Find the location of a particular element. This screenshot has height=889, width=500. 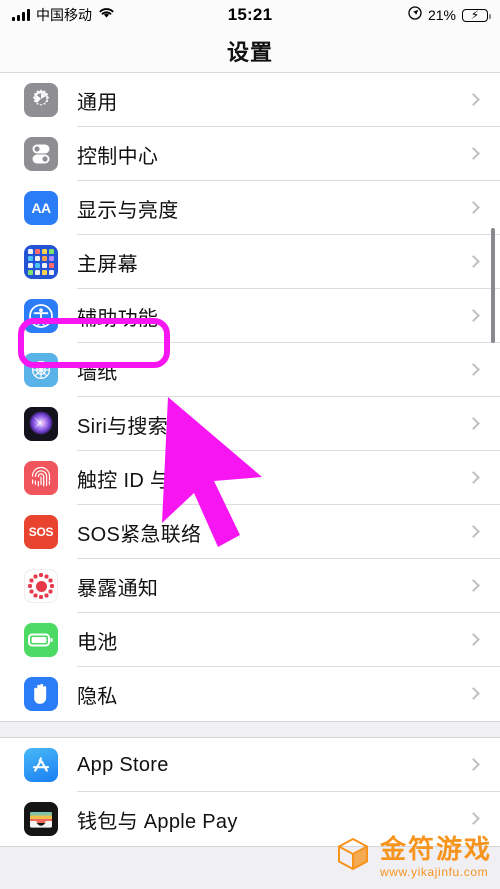

page-title: 设置 is located at coordinates (249, 52).